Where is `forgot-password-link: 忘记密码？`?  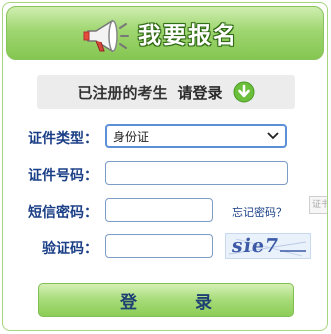 forgot-password-link: 忘记密码？ is located at coordinates (259, 212).